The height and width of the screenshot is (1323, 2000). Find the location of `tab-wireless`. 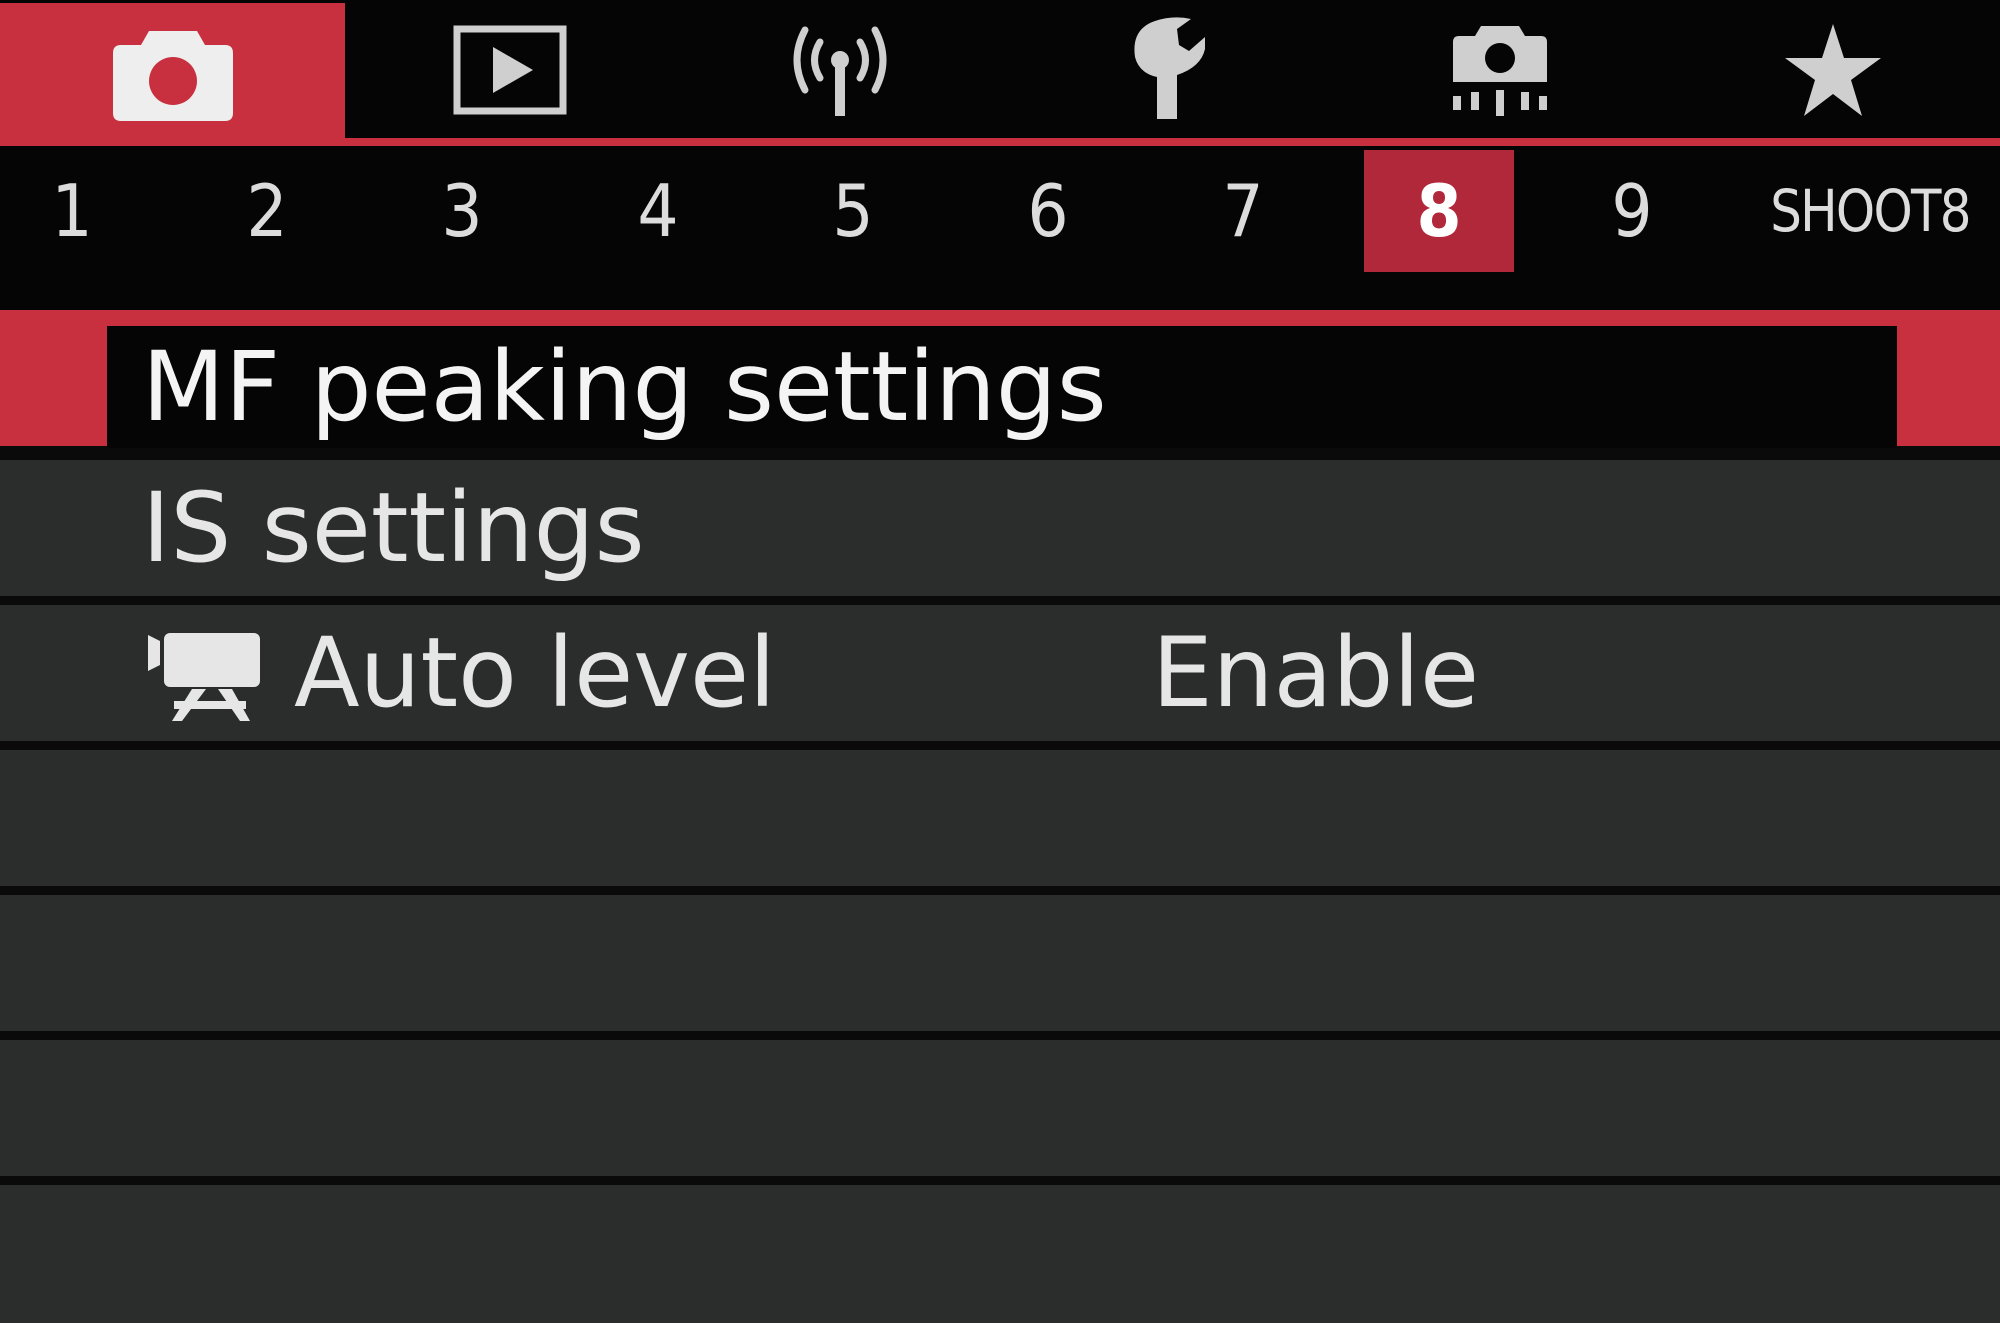

tab-wireless is located at coordinates (840, 70).